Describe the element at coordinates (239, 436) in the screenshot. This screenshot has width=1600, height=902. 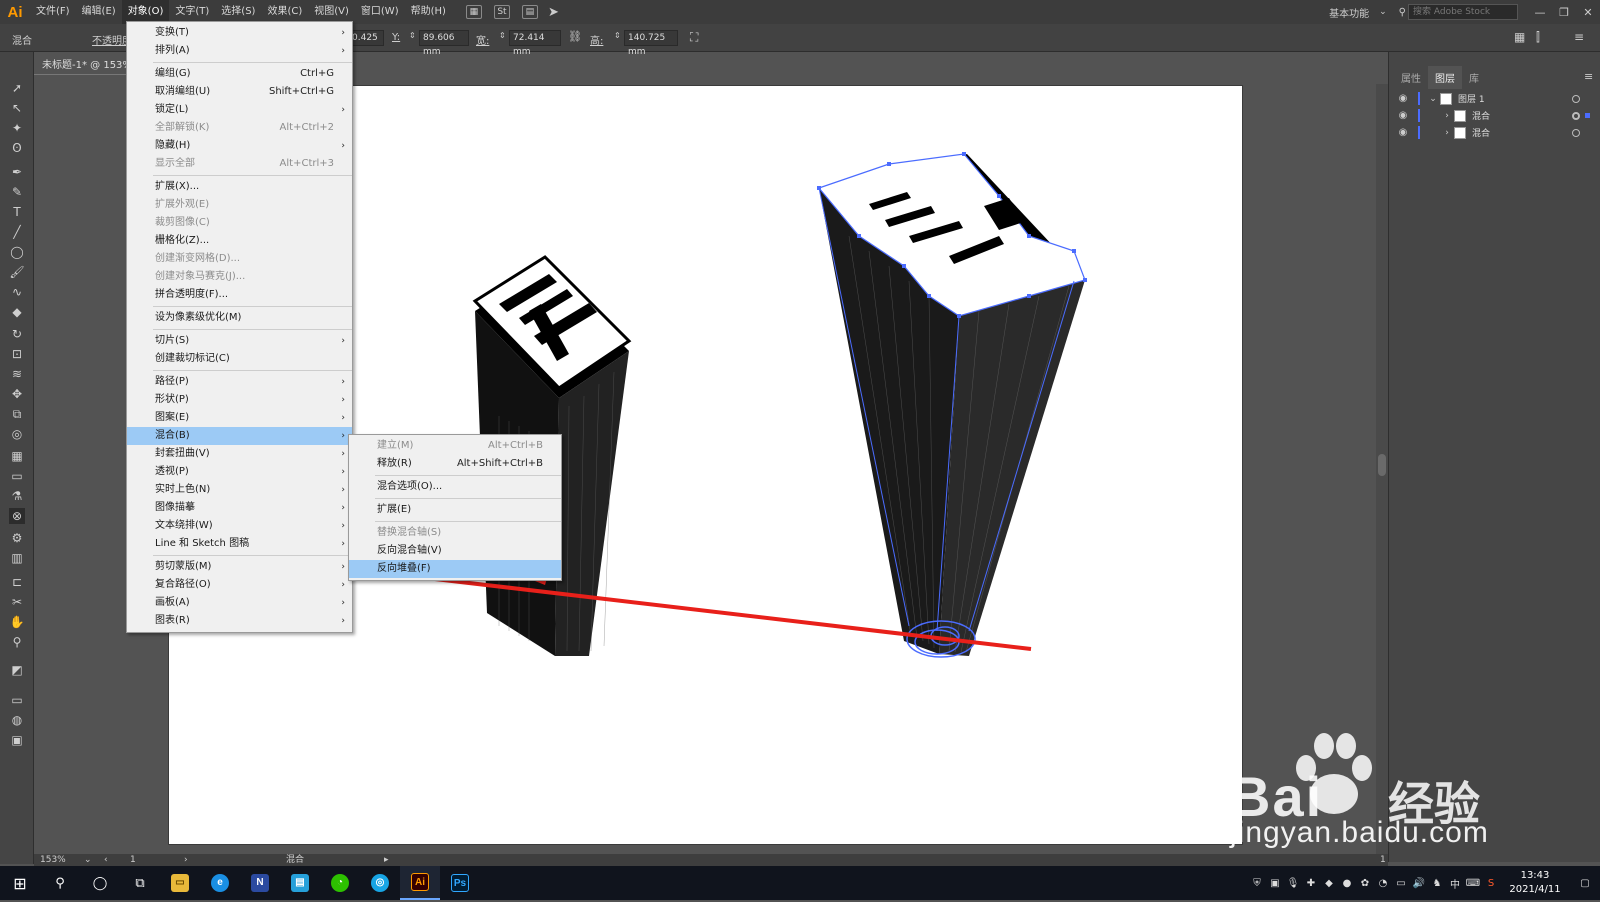
I see `menu-item: 混合(B) ›` at that location.